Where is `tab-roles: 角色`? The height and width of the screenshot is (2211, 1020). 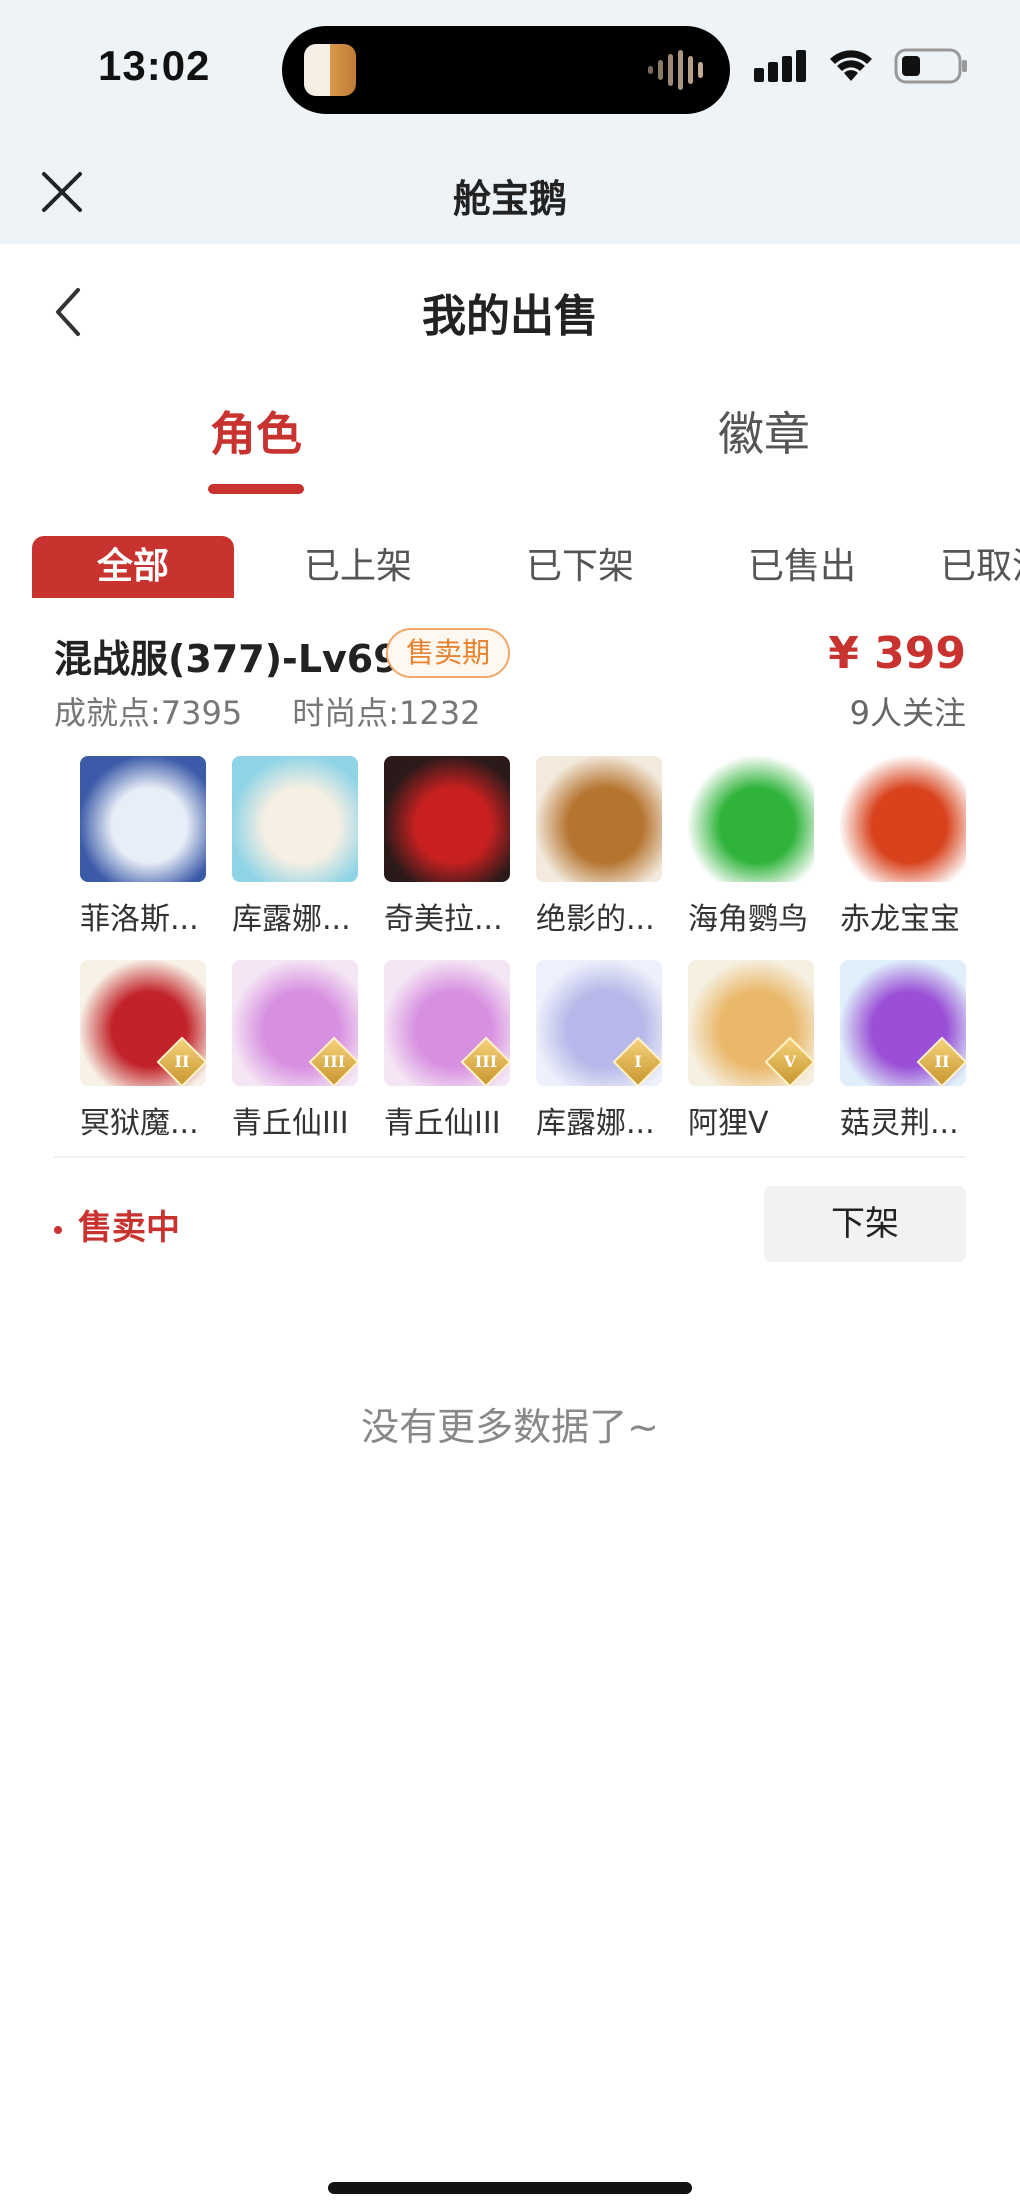
tab-roles: 角色 is located at coordinates (256, 431).